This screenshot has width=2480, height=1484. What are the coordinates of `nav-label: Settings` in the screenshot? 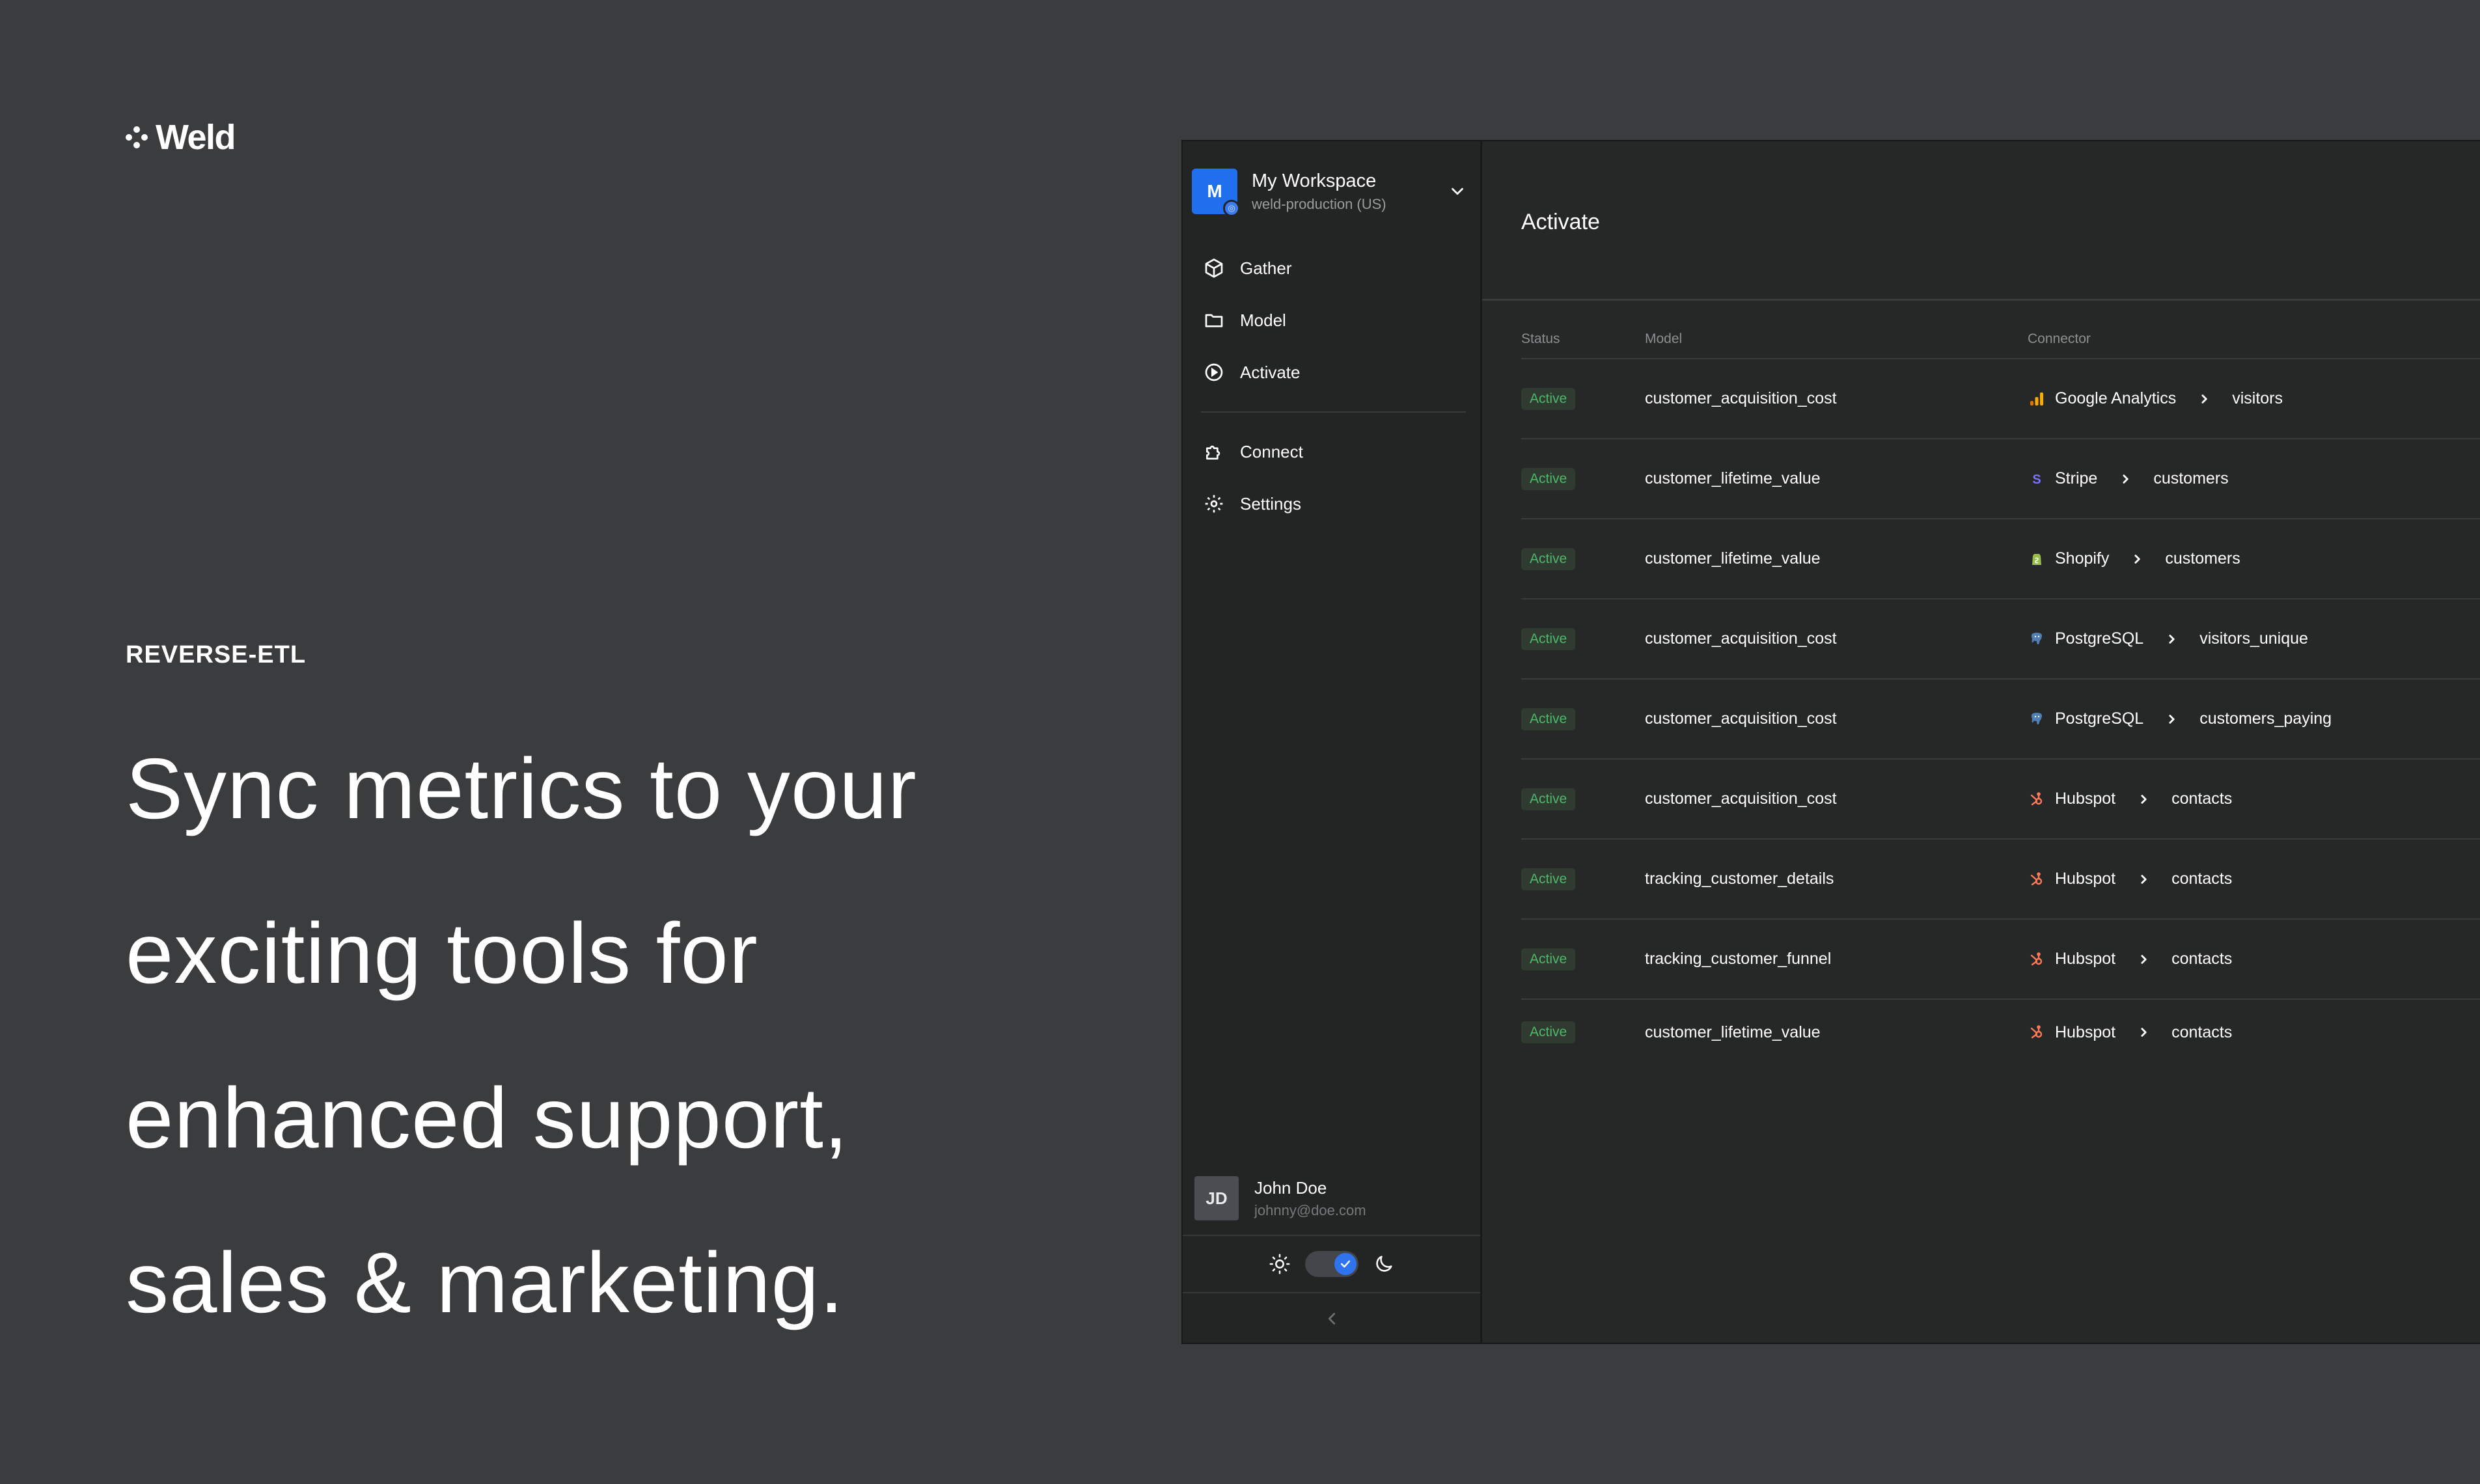 It's located at (1270, 503).